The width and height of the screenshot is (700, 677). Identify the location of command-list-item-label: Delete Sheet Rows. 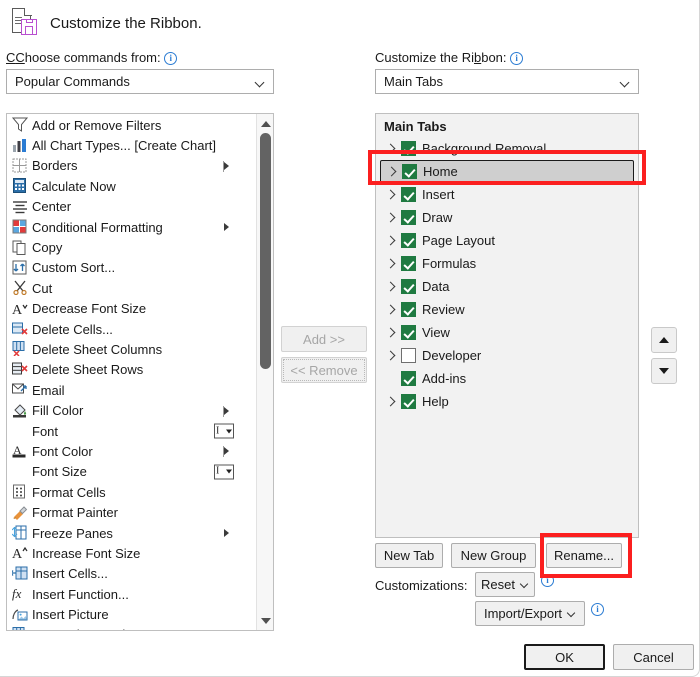
(88, 370).